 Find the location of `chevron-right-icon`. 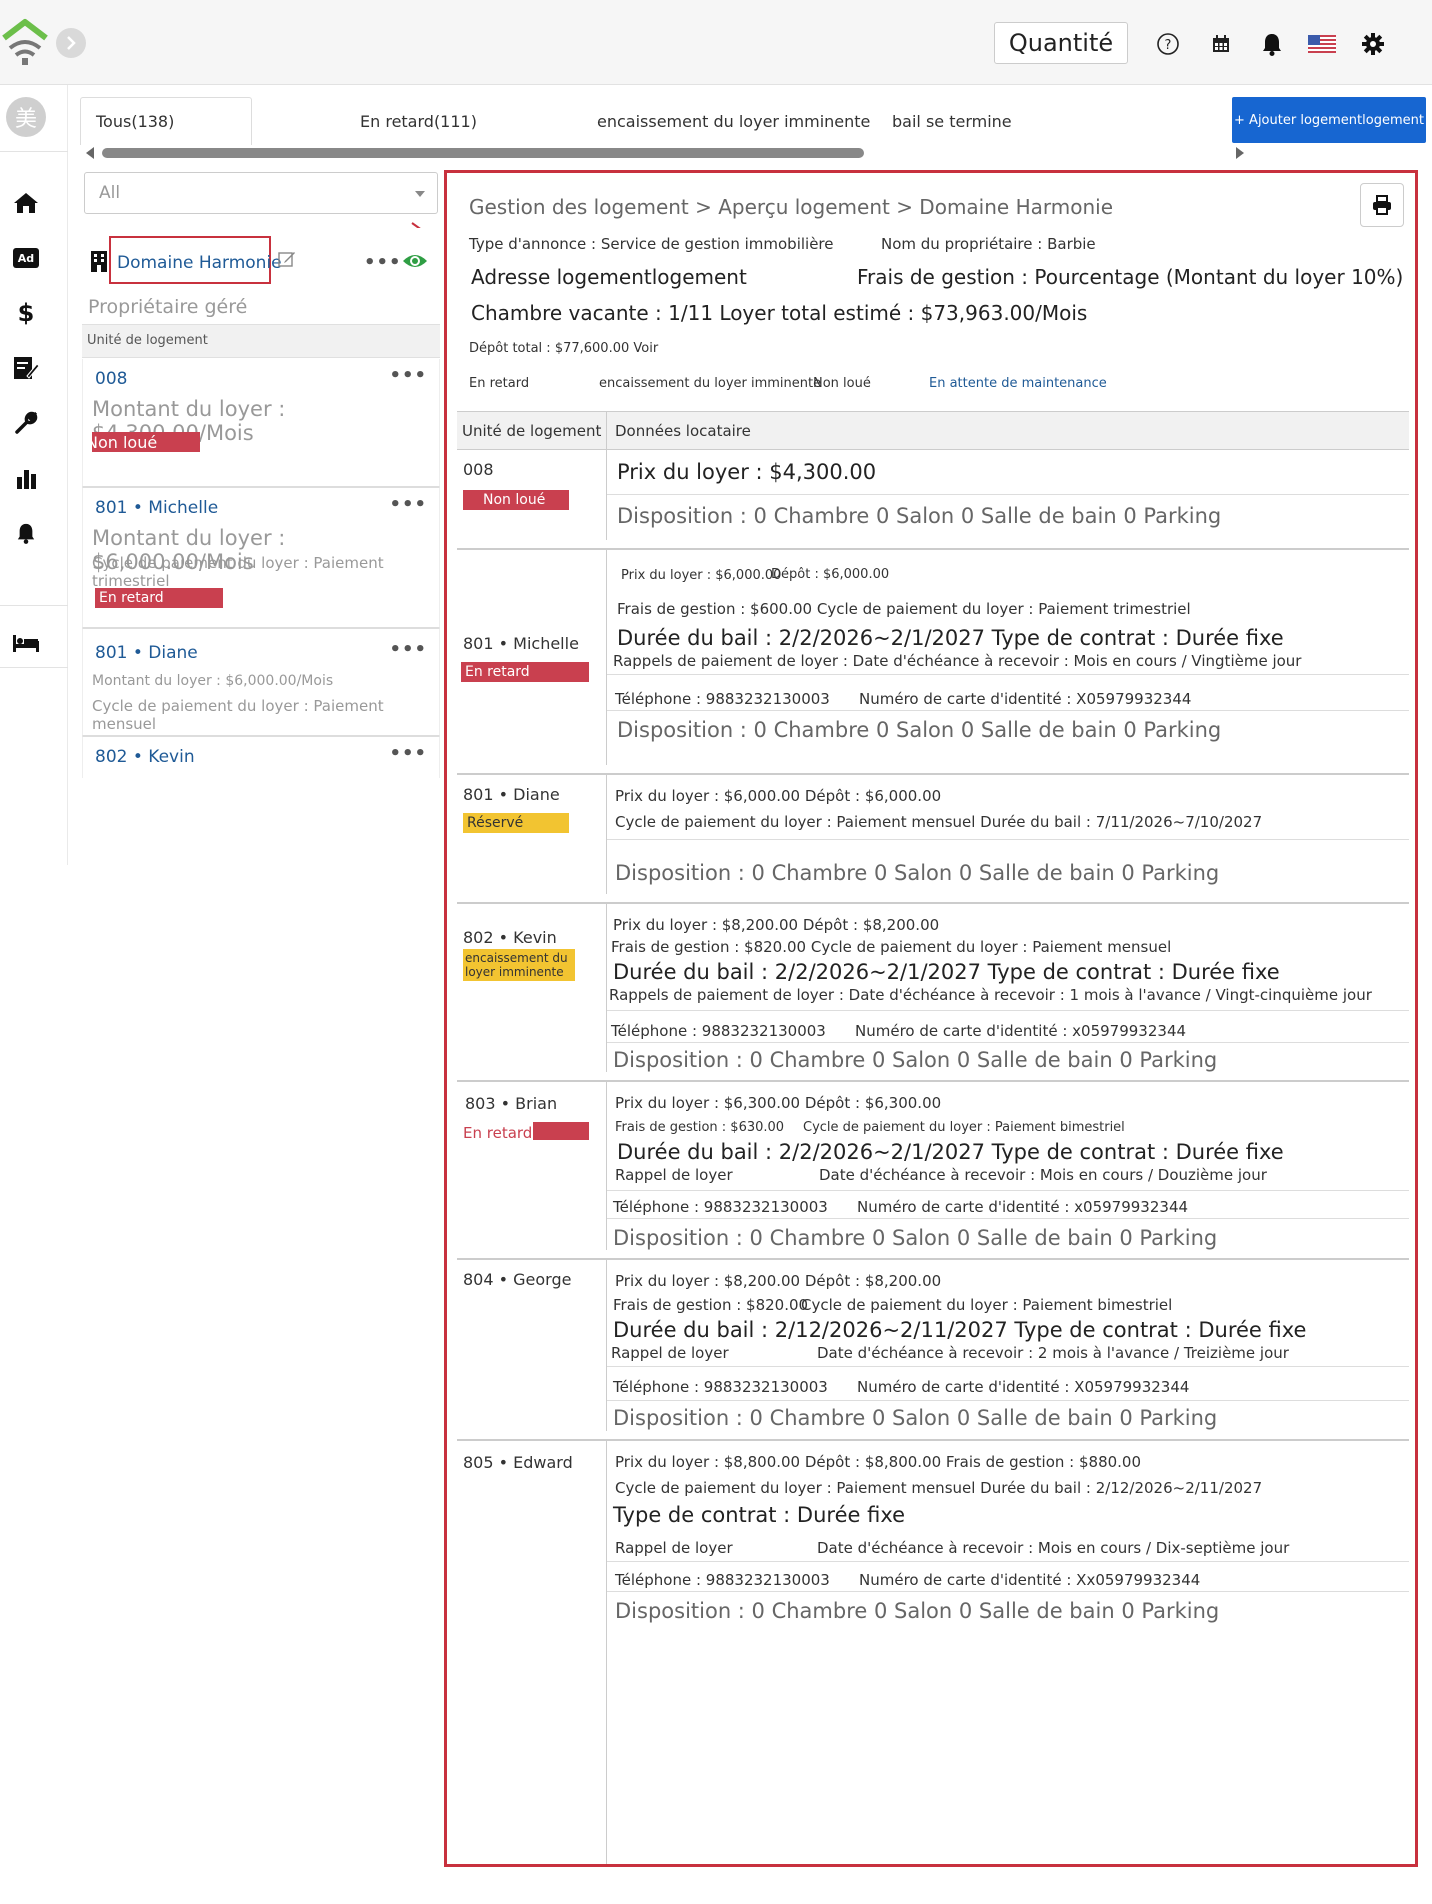

chevron-right-icon is located at coordinates (71, 43).